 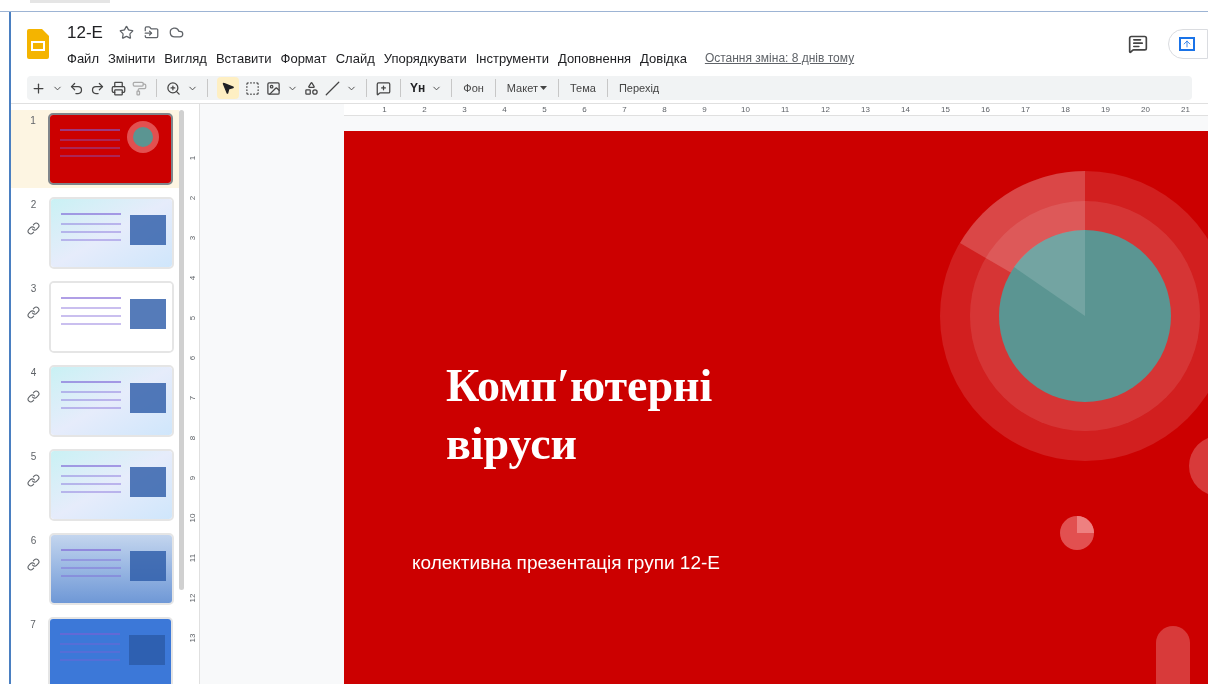 What do you see at coordinates (33, 457) in the screenshot?
I see `slide-number: 5` at bounding box center [33, 457].